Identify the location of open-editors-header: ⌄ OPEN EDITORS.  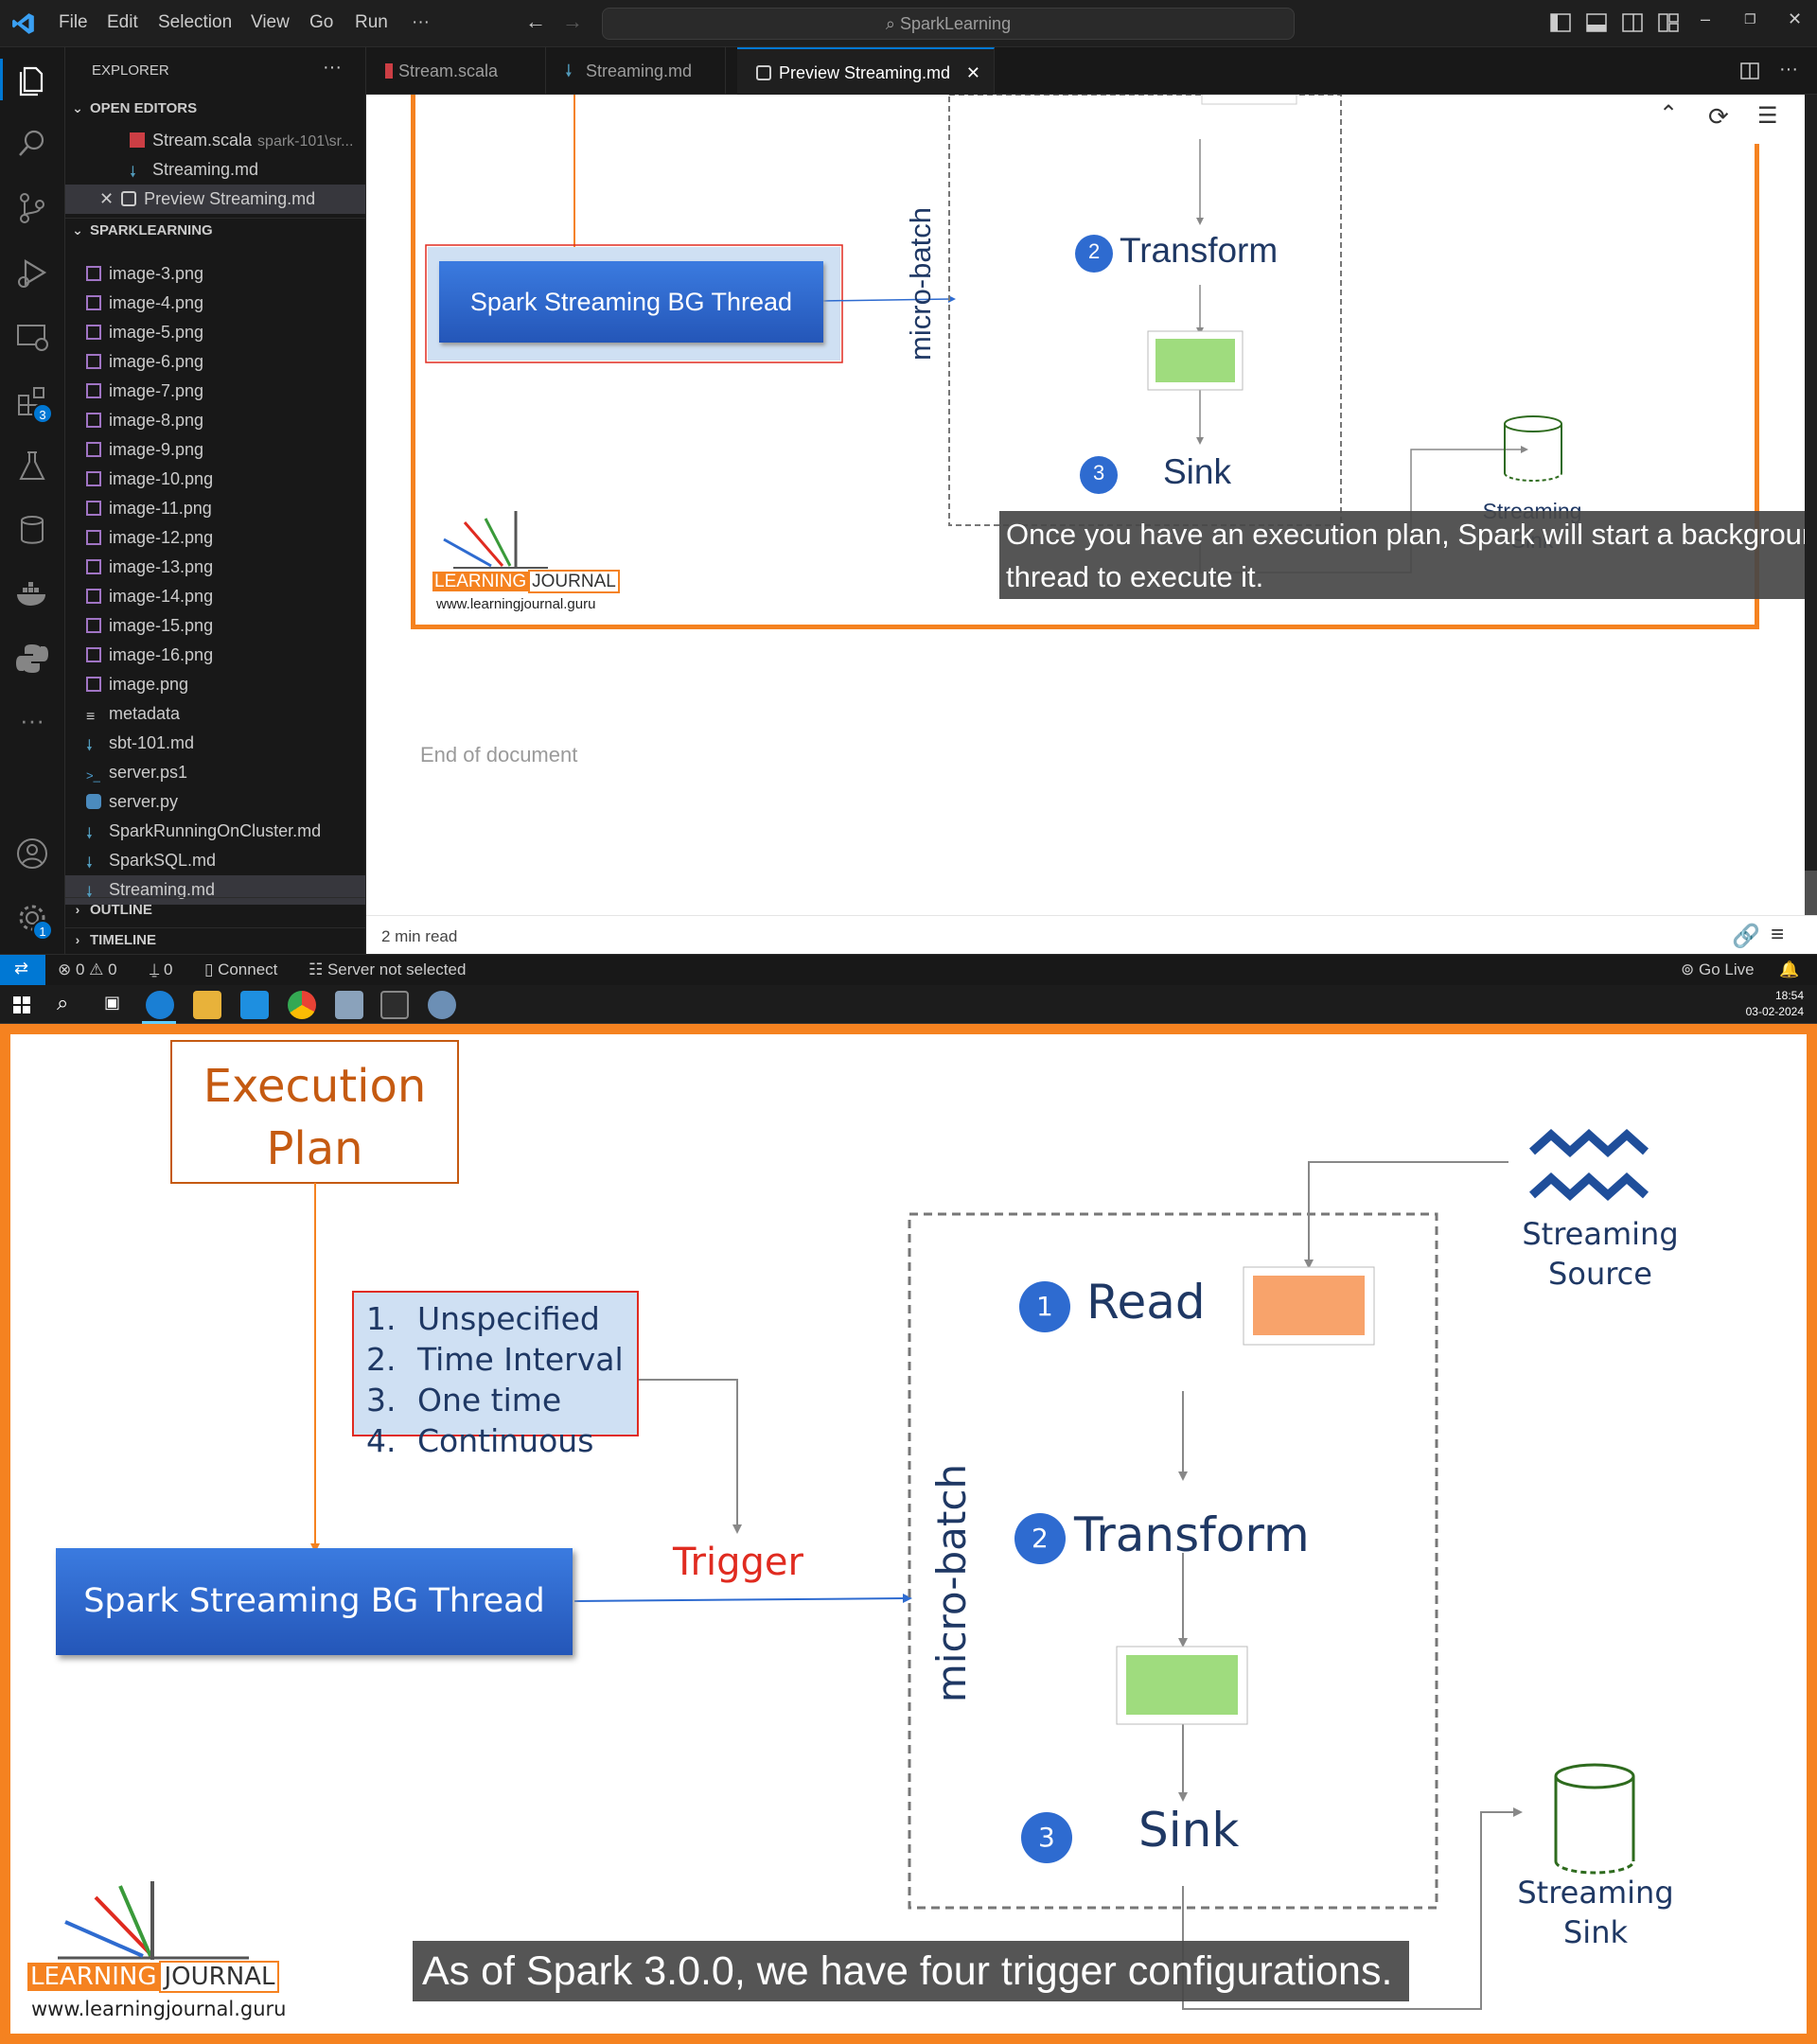
(215, 112).